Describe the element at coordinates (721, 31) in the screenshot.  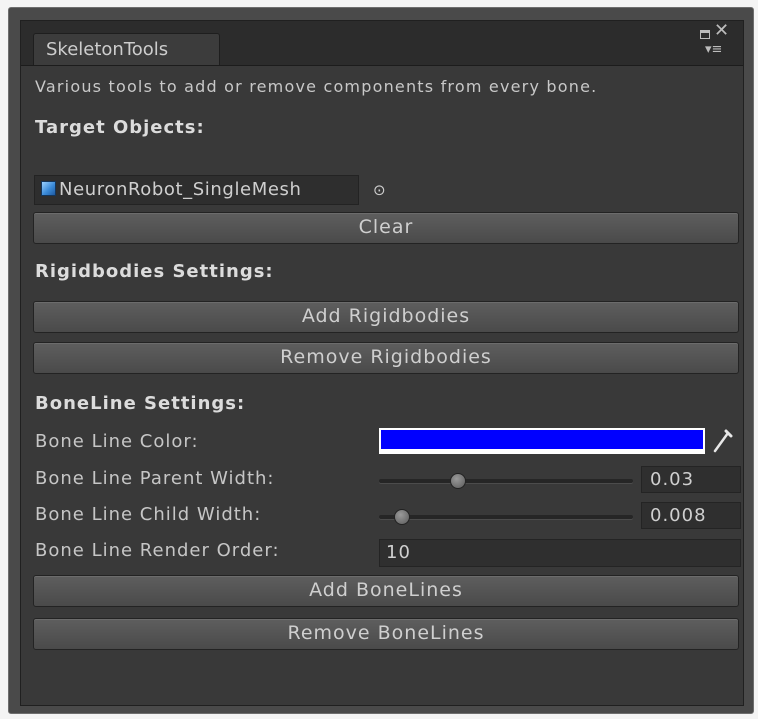
I see `close-icon: ✕` at that location.